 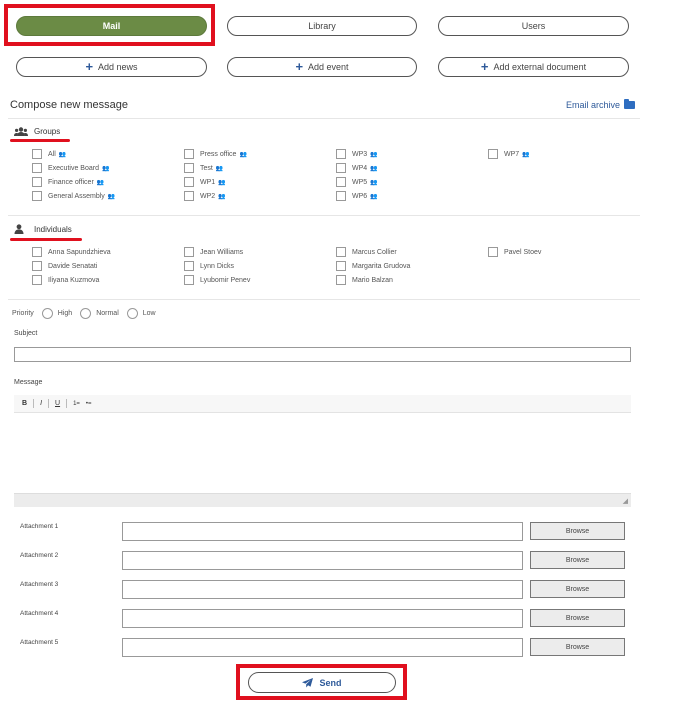 What do you see at coordinates (328, 67) in the screenshot?
I see `add-event-label: Add event` at bounding box center [328, 67].